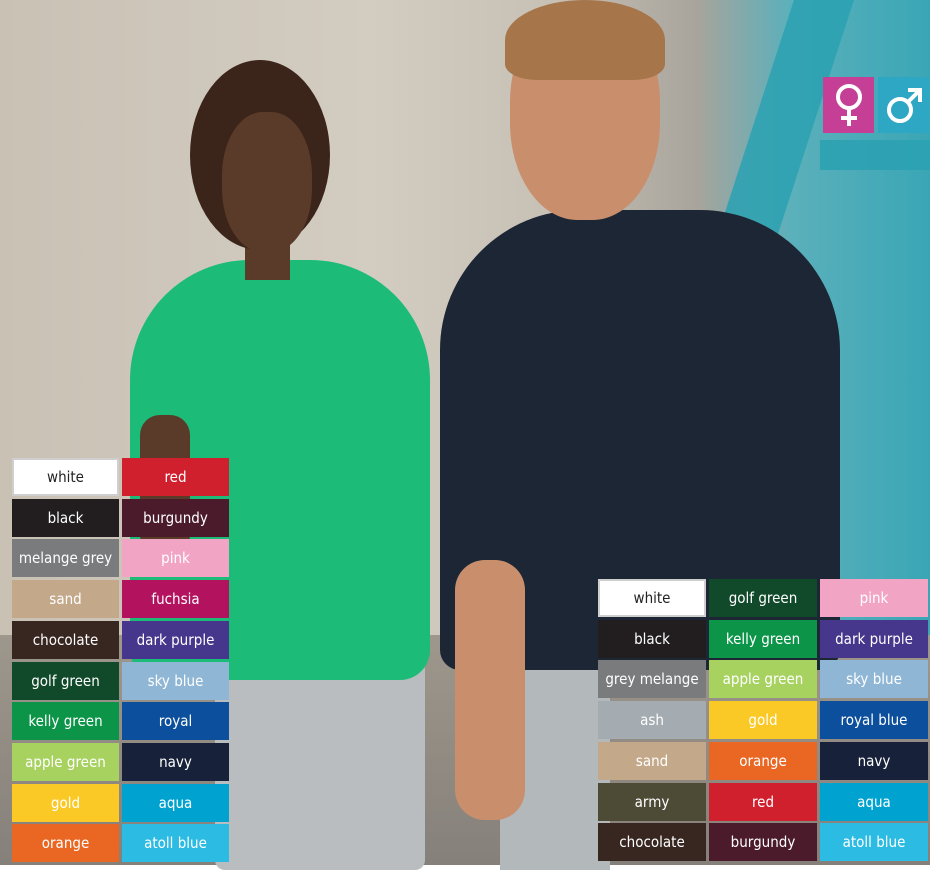 Image resolution: width=930 pixels, height=870 pixels. I want to click on color-swatch-grey-melange: grey melange, so click(652, 679).